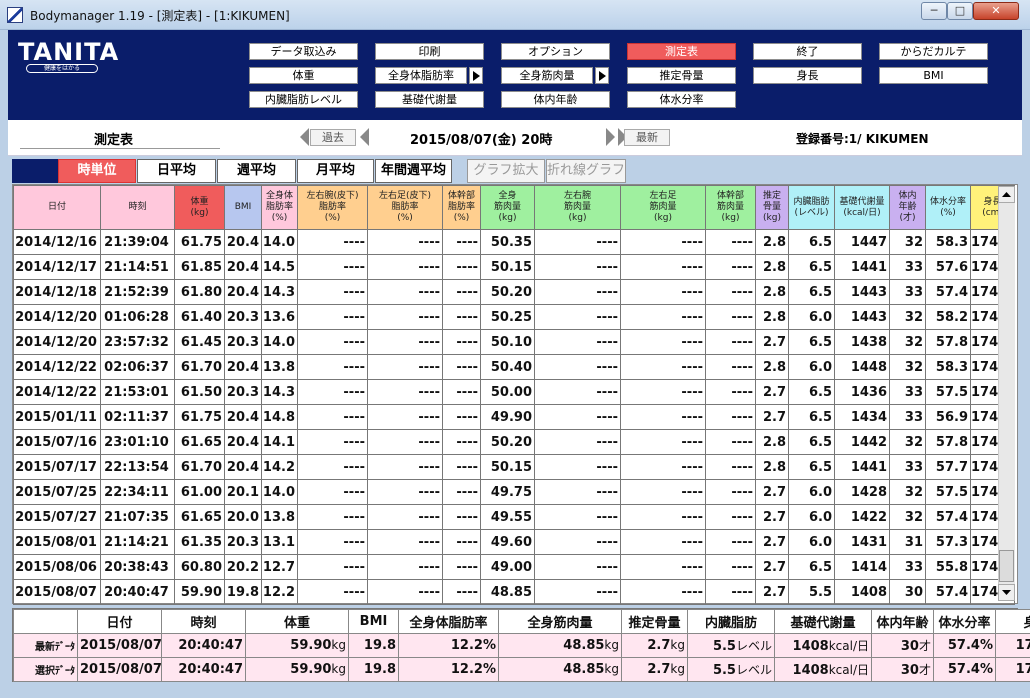 Image resolution: width=1030 pixels, height=698 pixels. Describe the element at coordinates (97, 171) in the screenshot. I see `tab-hourly: 時単位` at that location.